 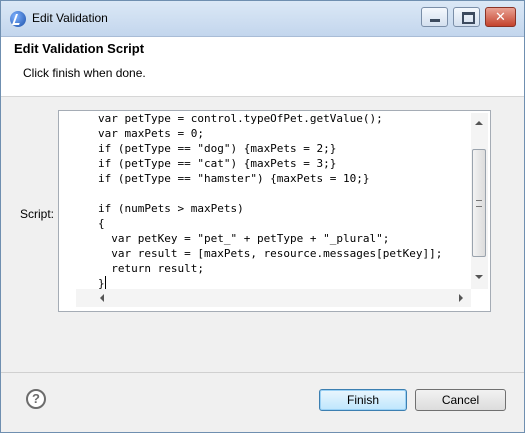 I want to click on title-bar: Edit Validation ✕, so click(x=262, y=19).